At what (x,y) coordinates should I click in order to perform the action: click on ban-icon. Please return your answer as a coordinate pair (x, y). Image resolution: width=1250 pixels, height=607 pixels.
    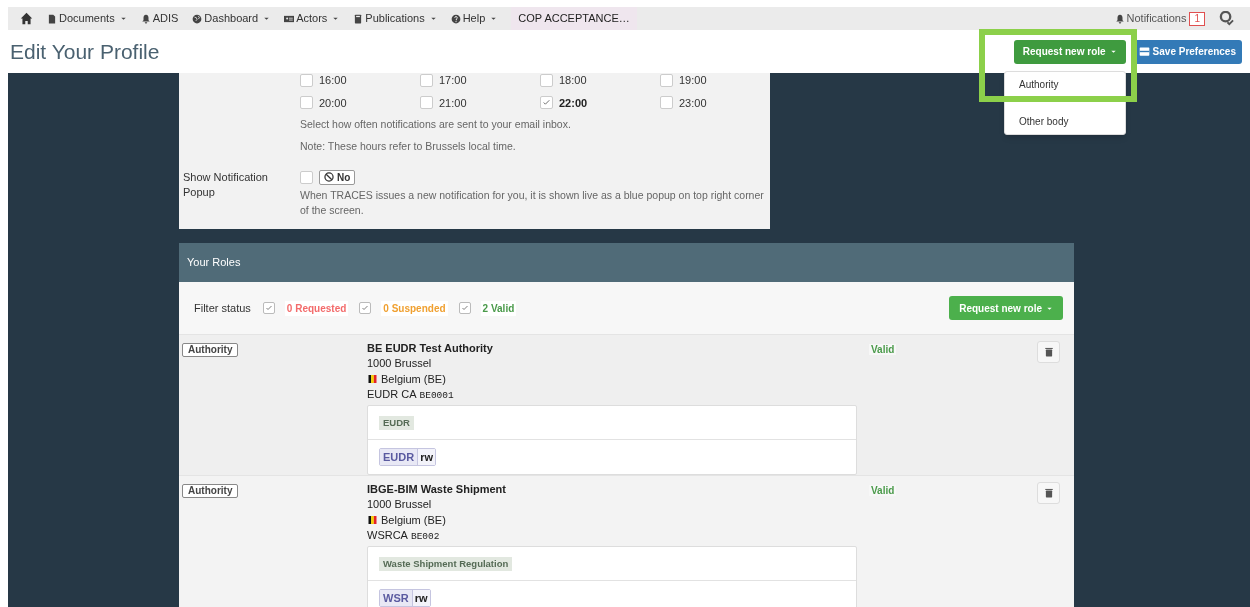
    Looking at the image, I should click on (329, 177).